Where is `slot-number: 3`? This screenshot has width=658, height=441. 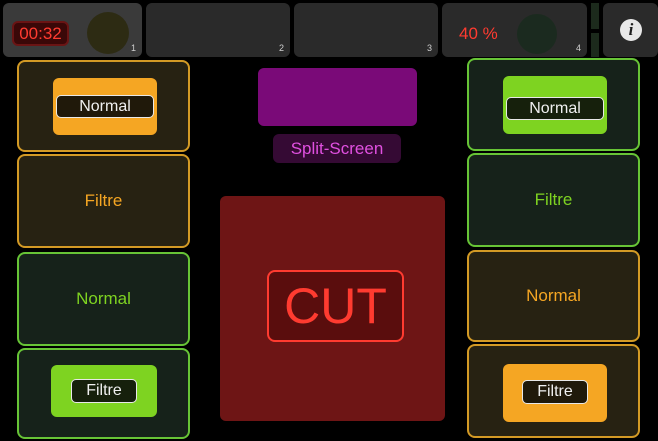
slot-number: 3 is located at coordinates (429, 48).